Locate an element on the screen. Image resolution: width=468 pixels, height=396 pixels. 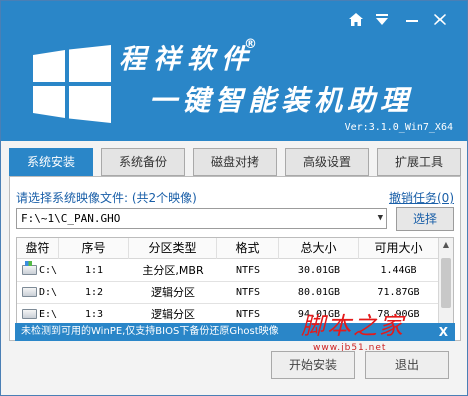
column-header-index: 序号 is located at coordinates (94, 248).